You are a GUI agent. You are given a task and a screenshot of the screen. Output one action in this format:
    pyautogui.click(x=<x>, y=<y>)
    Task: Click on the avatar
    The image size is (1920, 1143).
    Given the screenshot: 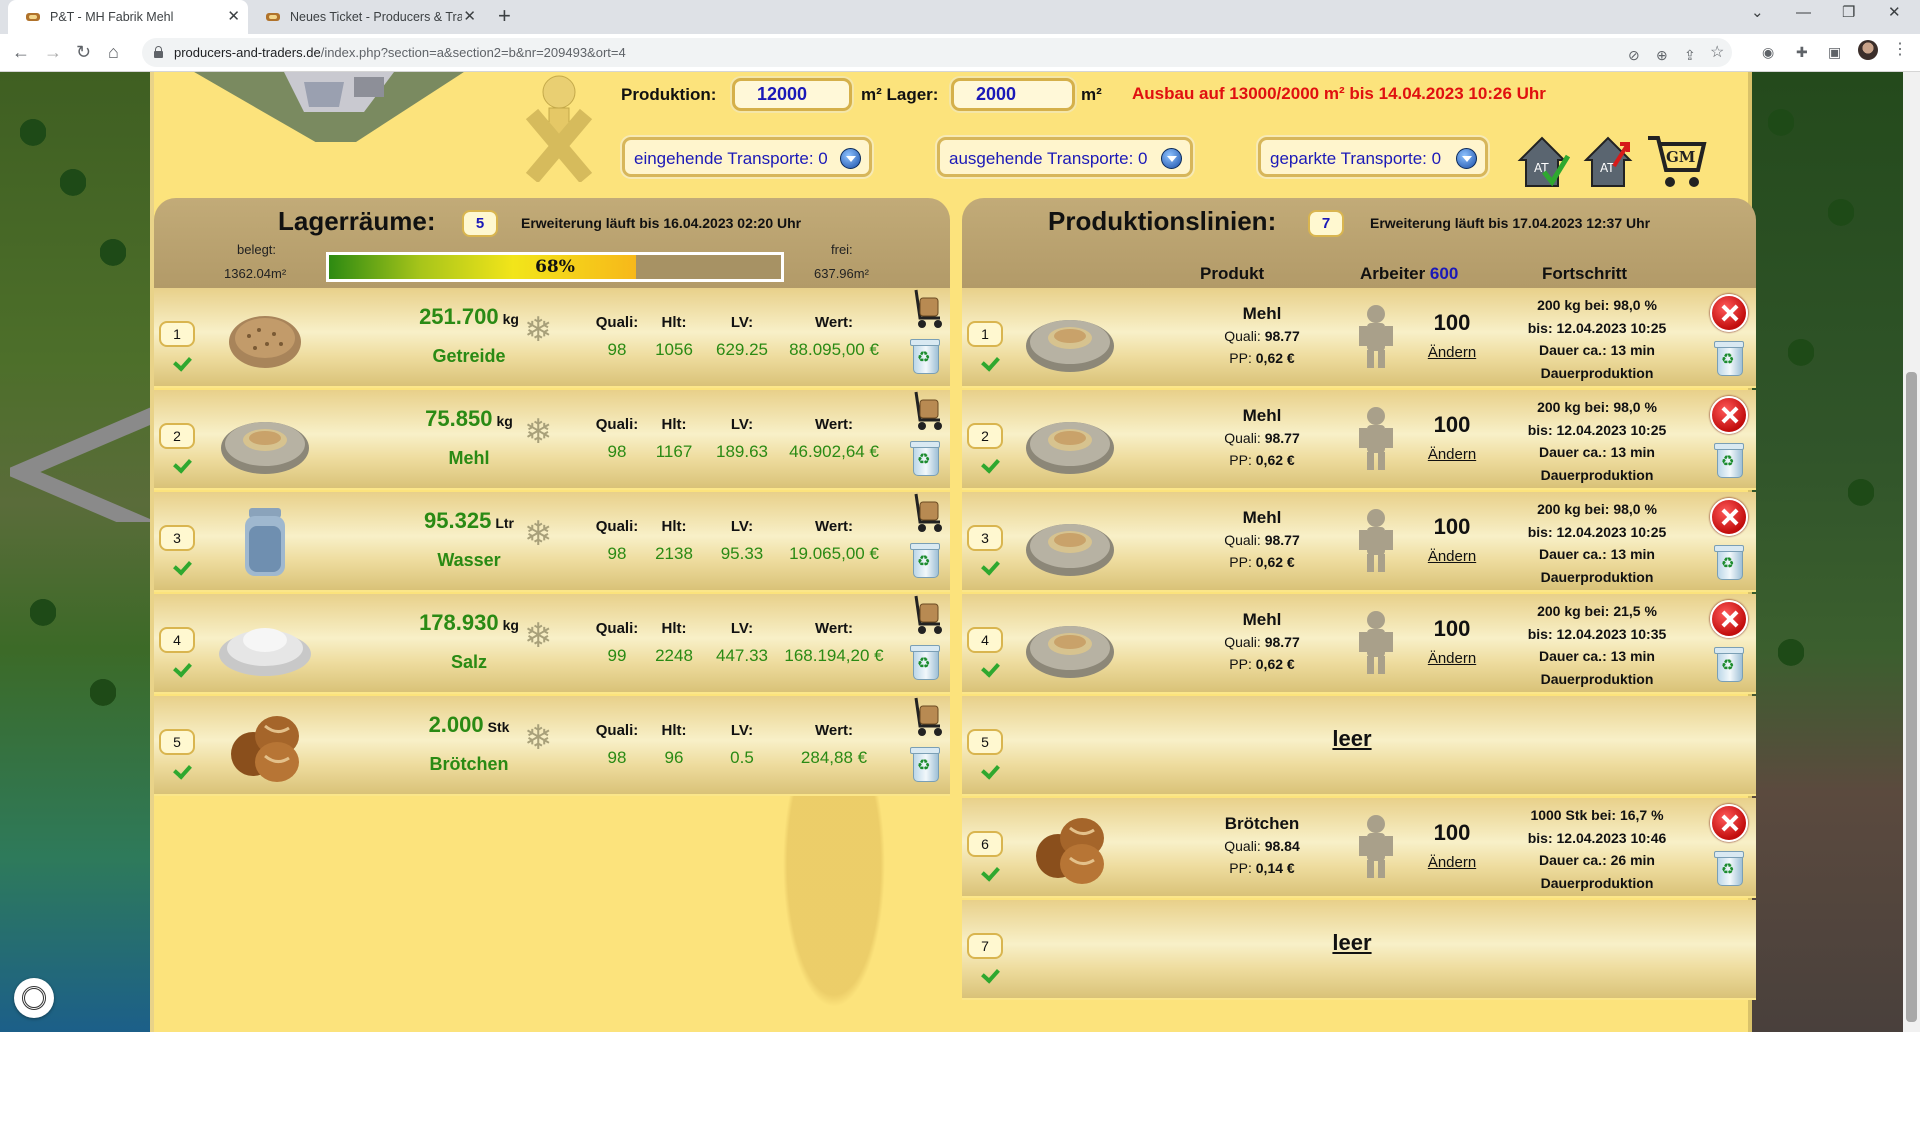 What is the action you would take?
    pyautogui.click(x=1868, y=50)
    